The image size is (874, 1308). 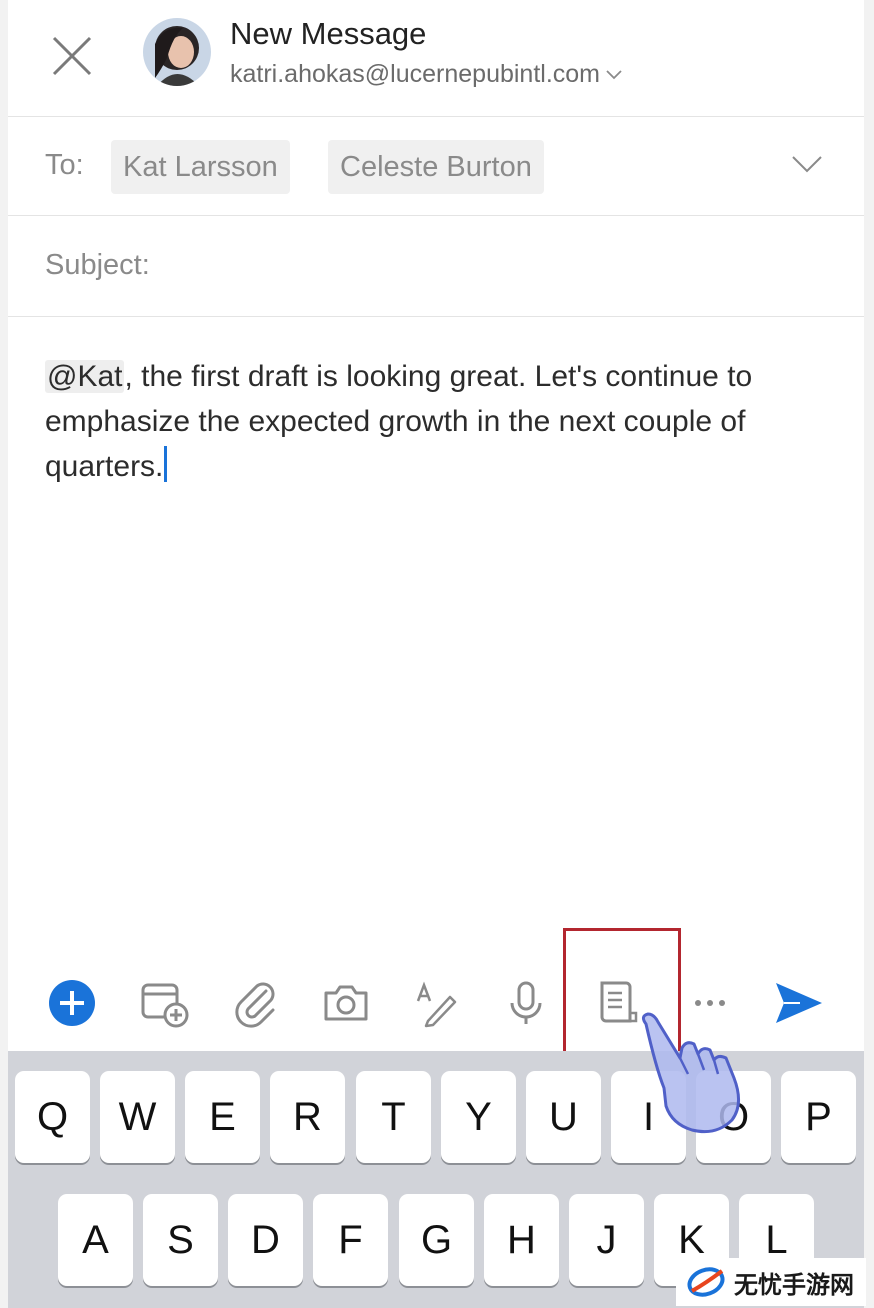 What do you see at coordinates (415, 74) in the screenshot?
I see `sender-email: katri.ahokas@lucernepubintl.com` at bounding box center [415, 74].